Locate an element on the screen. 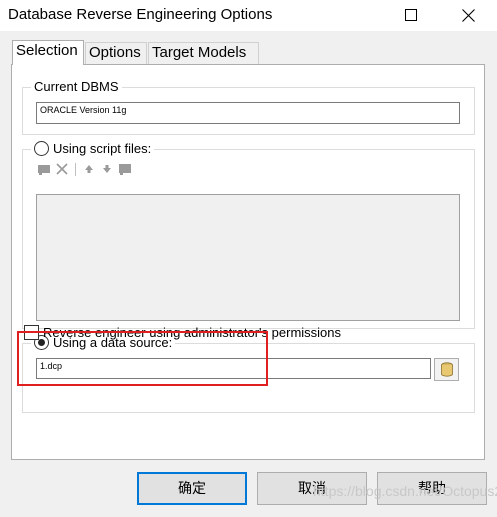 The width and height of the screenshot is (497, 517). move-up-icon is located at coordinates (89, 169).